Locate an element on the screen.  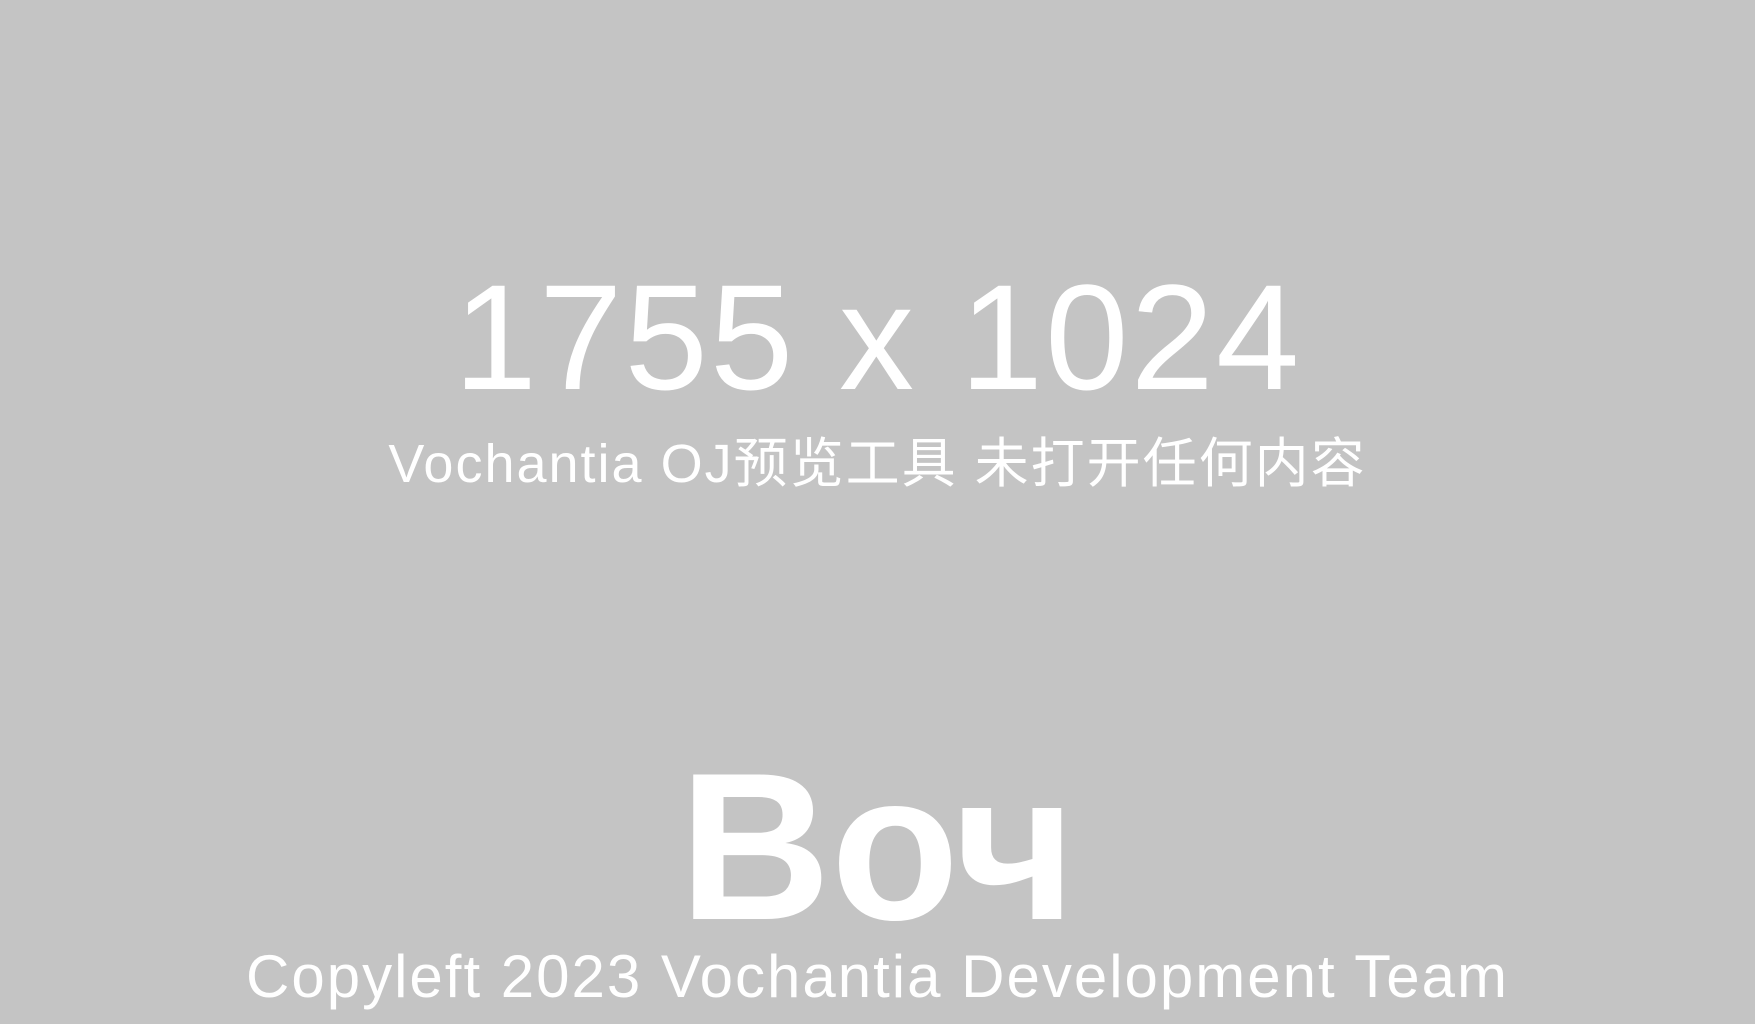
dimensions-label: 1755 x 1024 is located at coordinates (877, 337).